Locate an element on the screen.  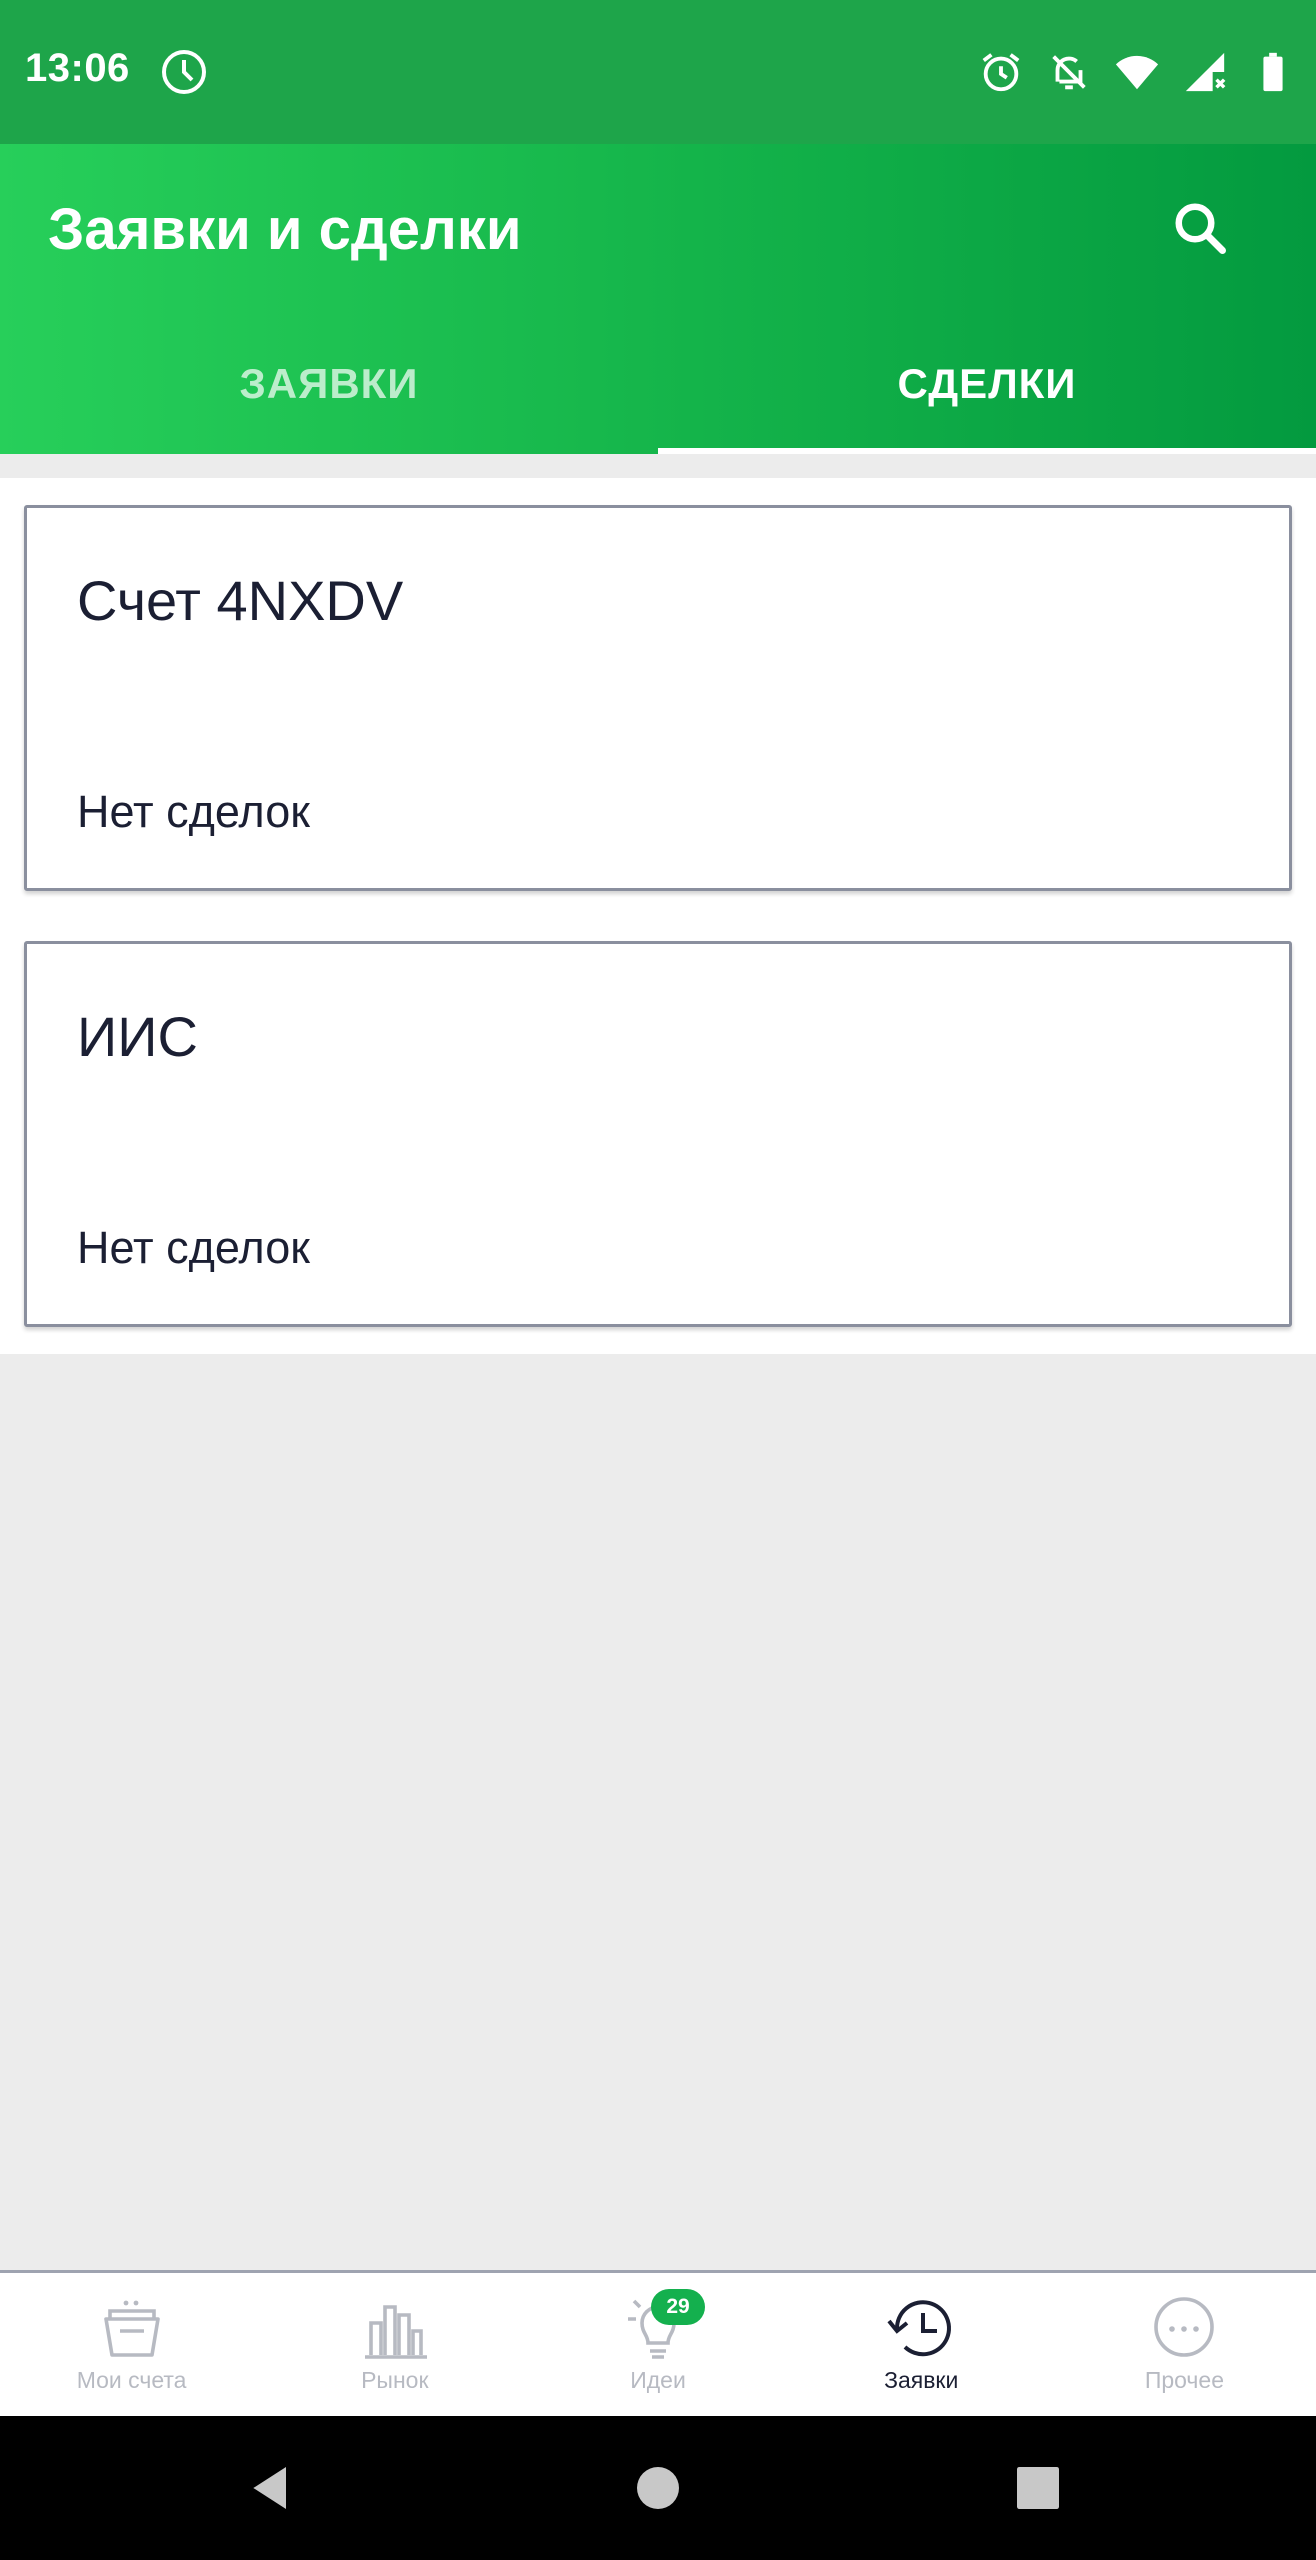
notifications-off-icon is located at coordinates (1069, 72).